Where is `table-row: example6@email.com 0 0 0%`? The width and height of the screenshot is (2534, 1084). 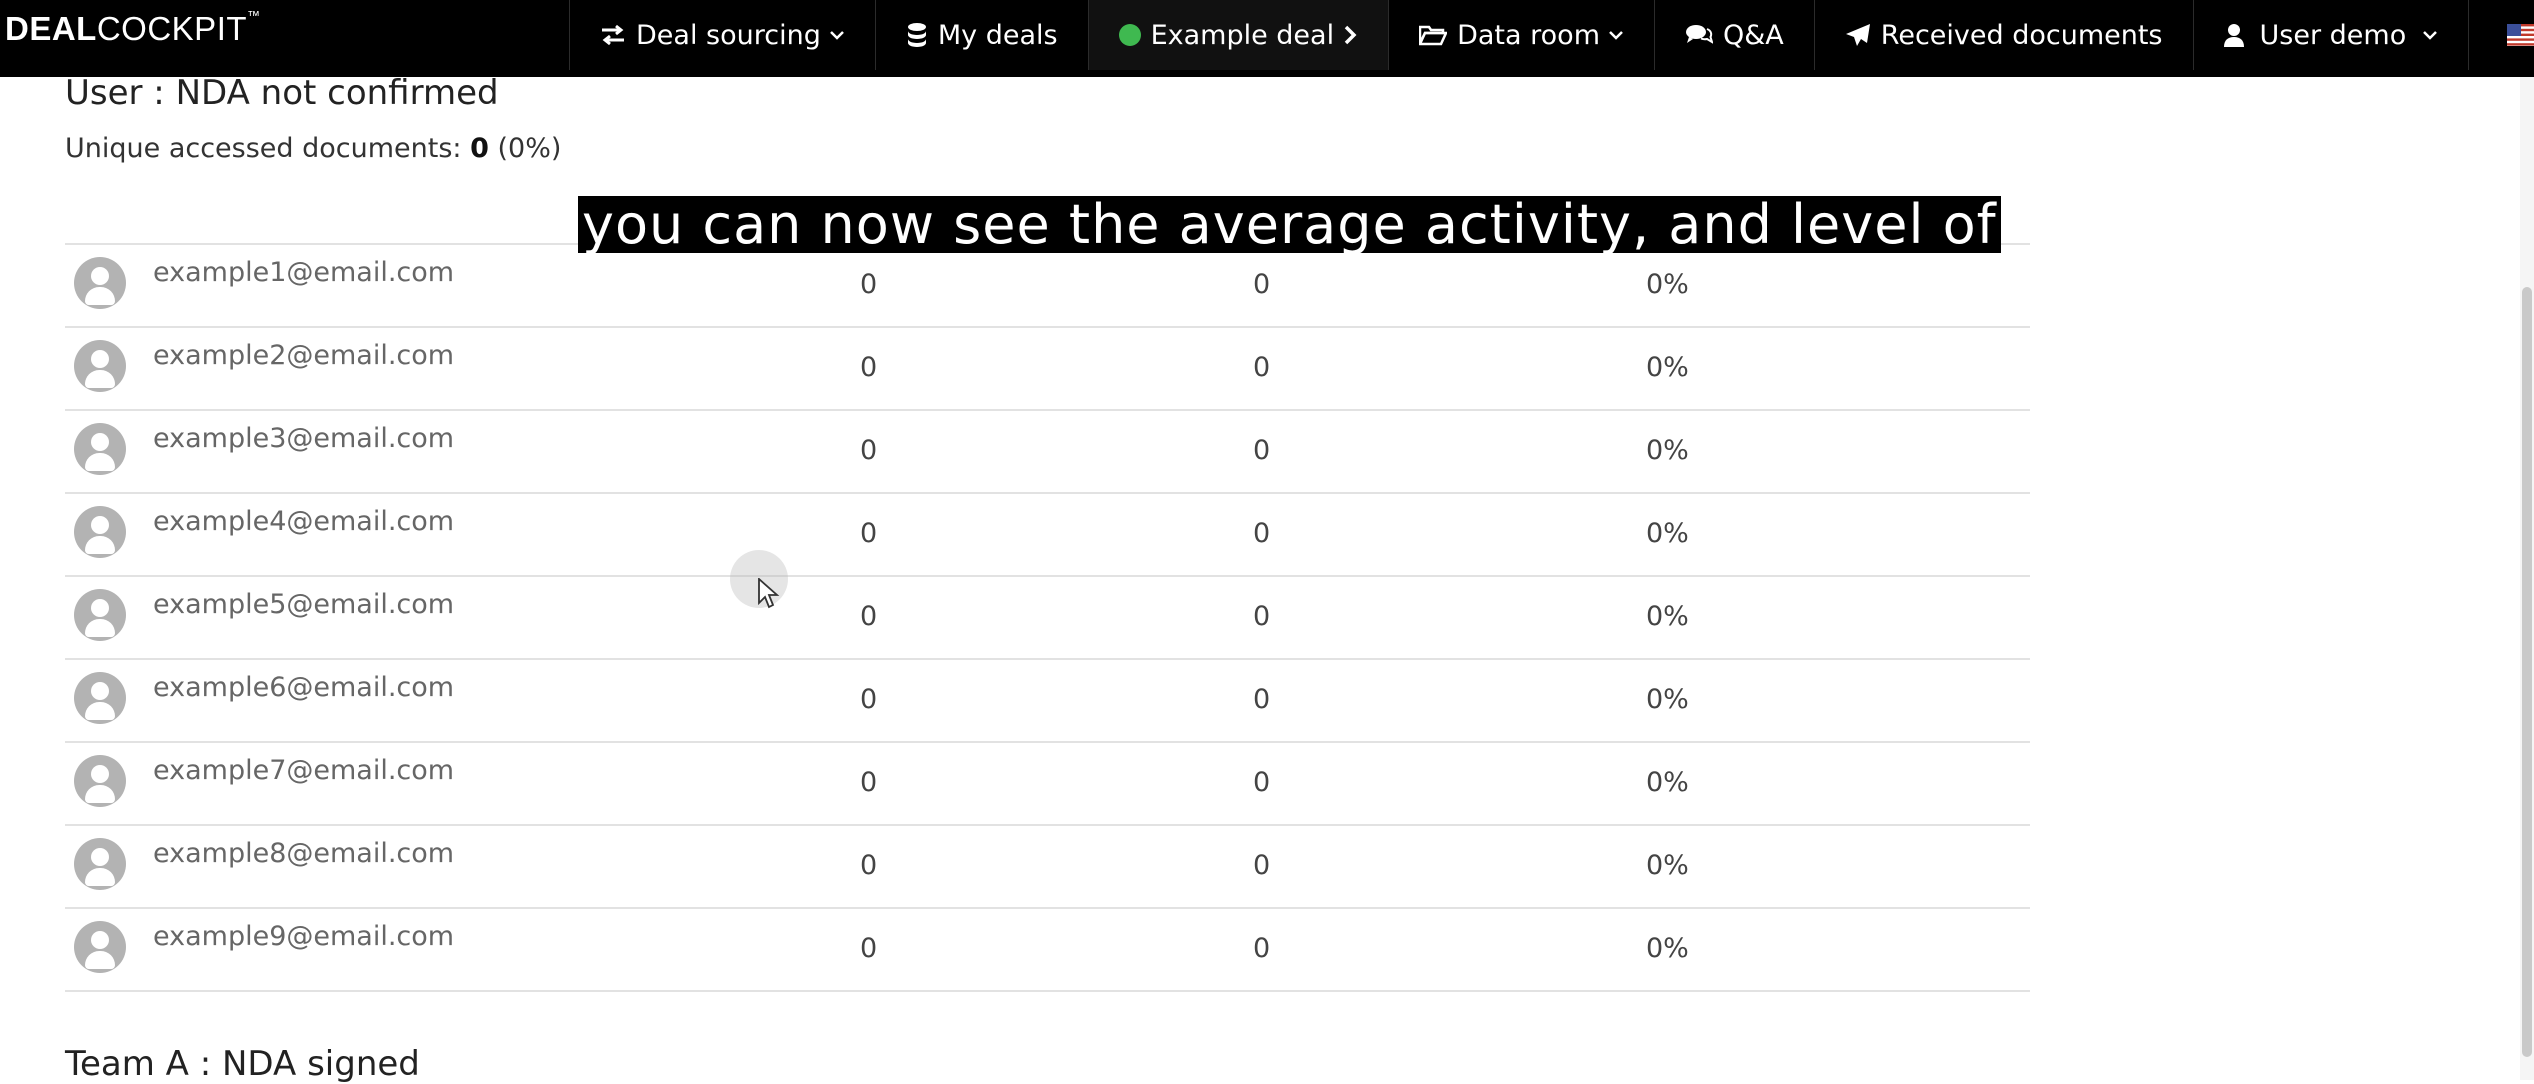
table-row: example6@email.com 0 0 0% is located at coordinates (1047, 701).